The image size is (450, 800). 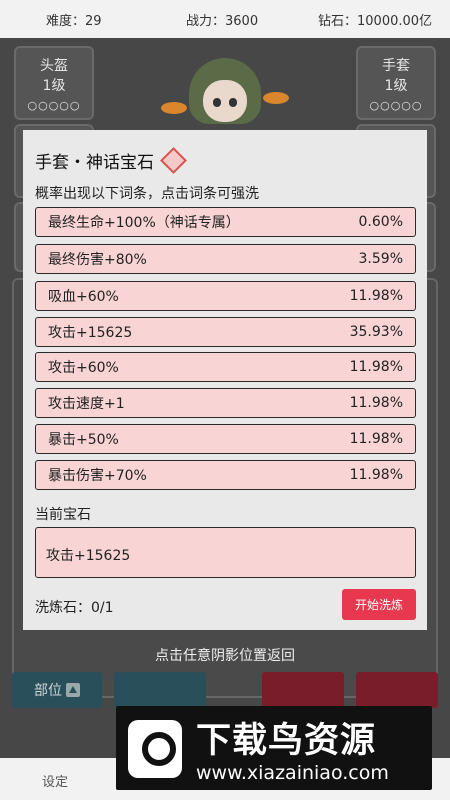 I want to click on return-hint: 点击任意阴影位置返回, so click(x=225, y=656).